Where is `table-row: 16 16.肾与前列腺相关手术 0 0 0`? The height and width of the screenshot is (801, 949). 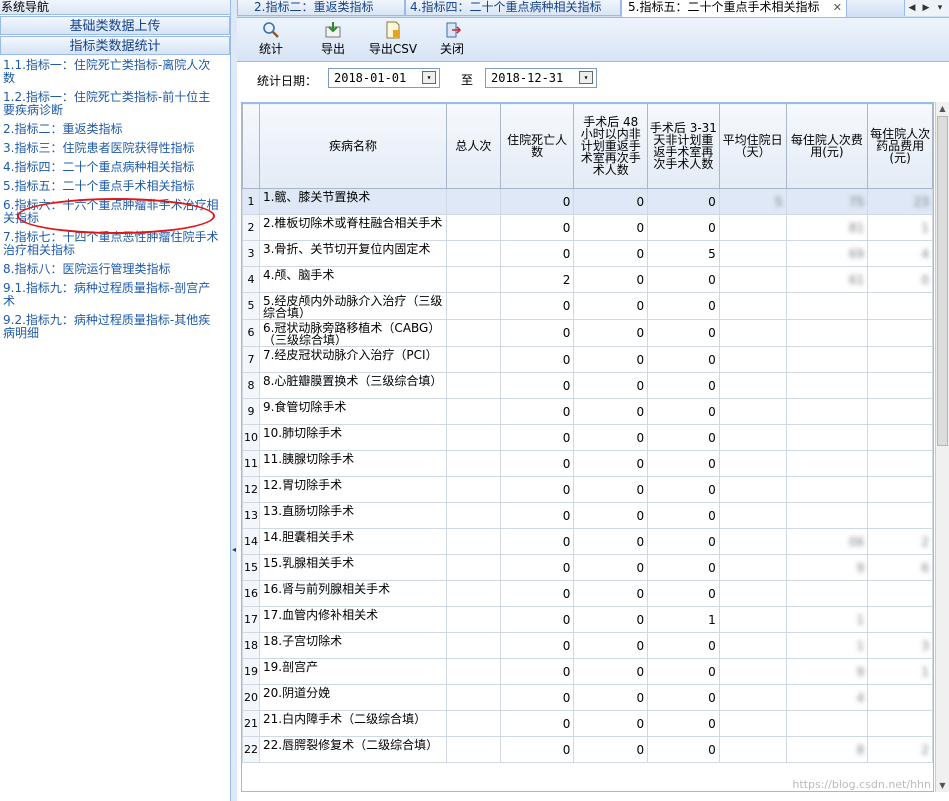
table-row: 16 16.肾与前列腺相关手术 0 0 0 is located at coordinates (587, 593).